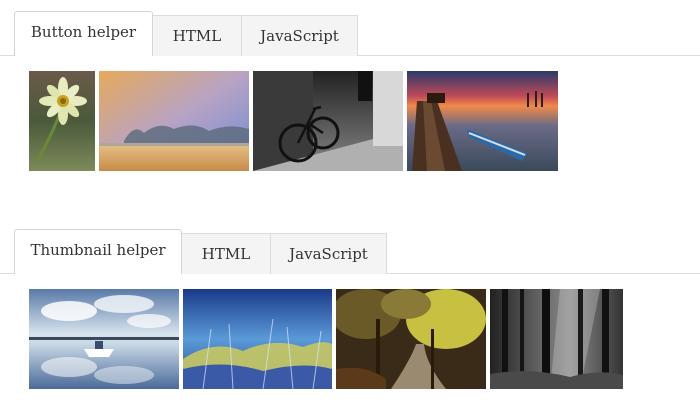 The image size is (700, 400). I want to click on tab-bar: Thumbnail helper HTML JavaScript, so click(350, 251).